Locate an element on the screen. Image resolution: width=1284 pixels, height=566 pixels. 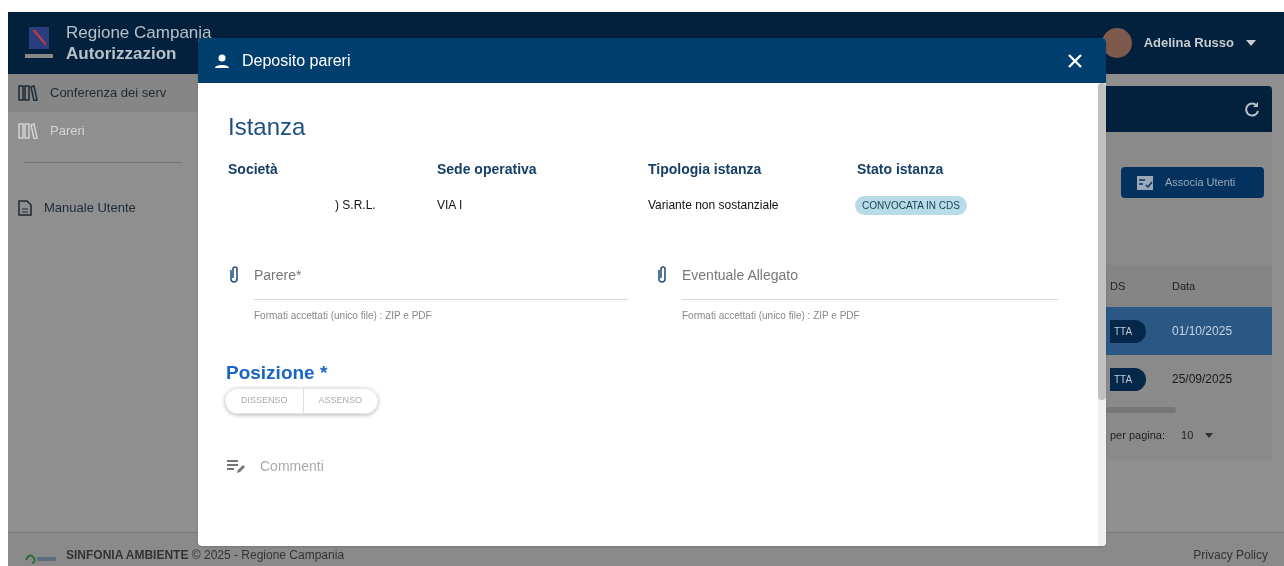
comment-edit-icon is located at coordinates (236, 466).